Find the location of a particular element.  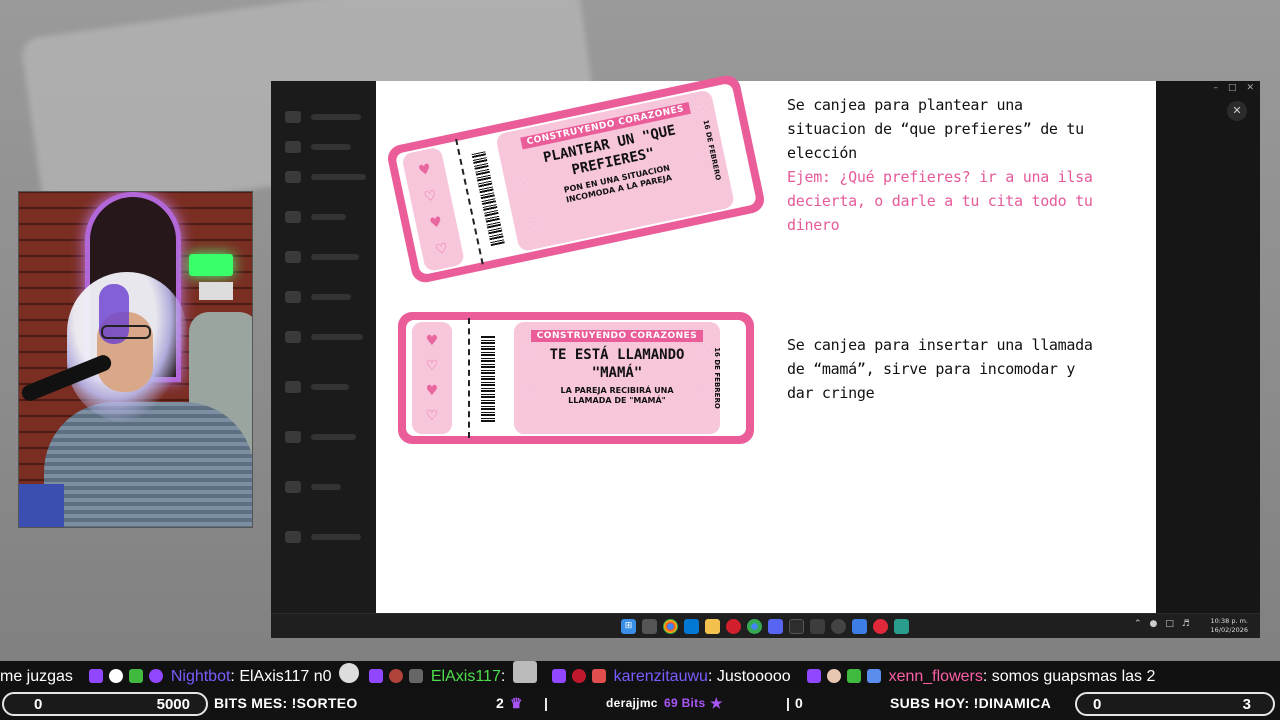

subs-goal-max: 3 is located at coordinates (1246, 704).